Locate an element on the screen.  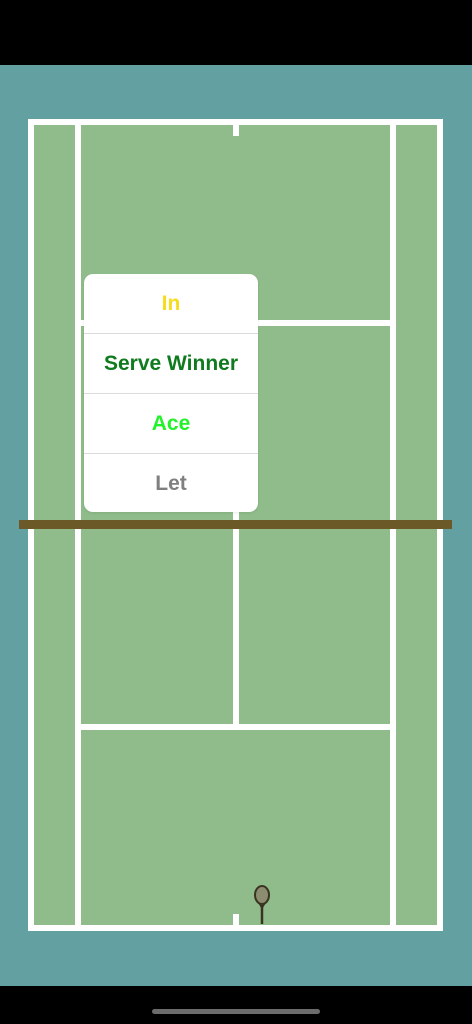
call-ace-option: Ace is located at coordinates (171, 424).